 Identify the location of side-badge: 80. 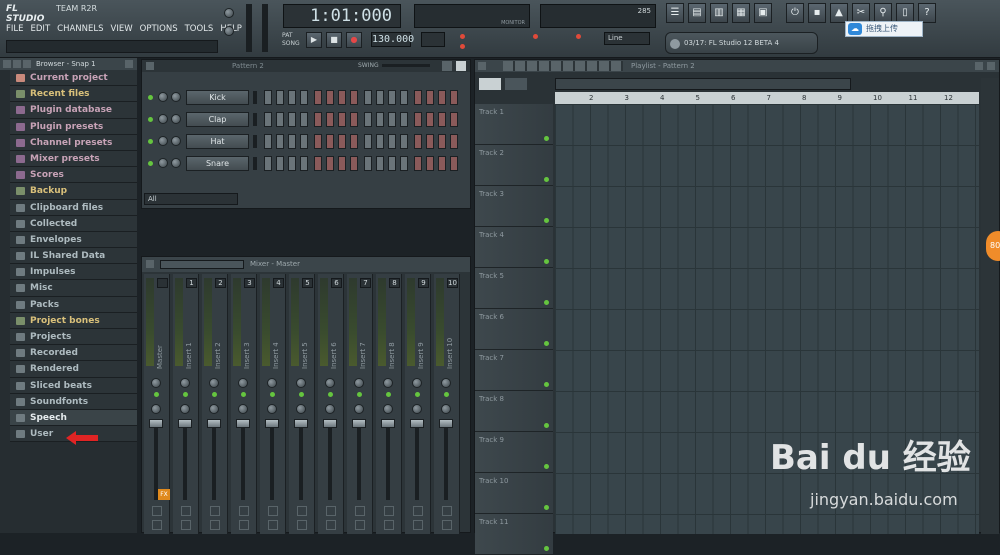
(993, 246).